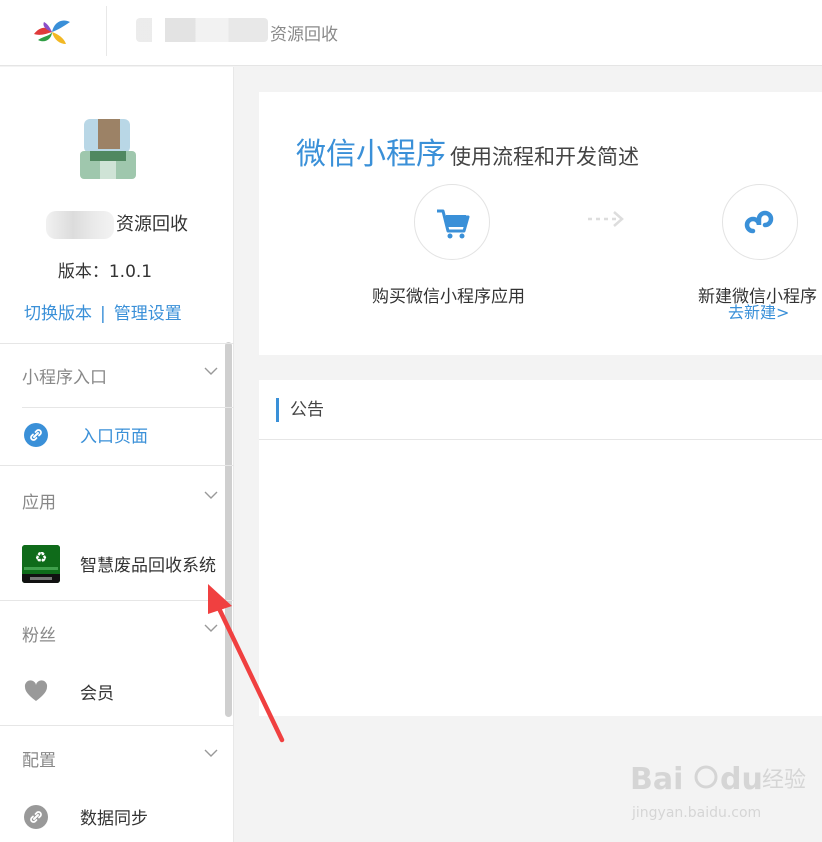  Describe the element at coordinates (106, 31) in the screenshot. I see `header-divider` at that location.